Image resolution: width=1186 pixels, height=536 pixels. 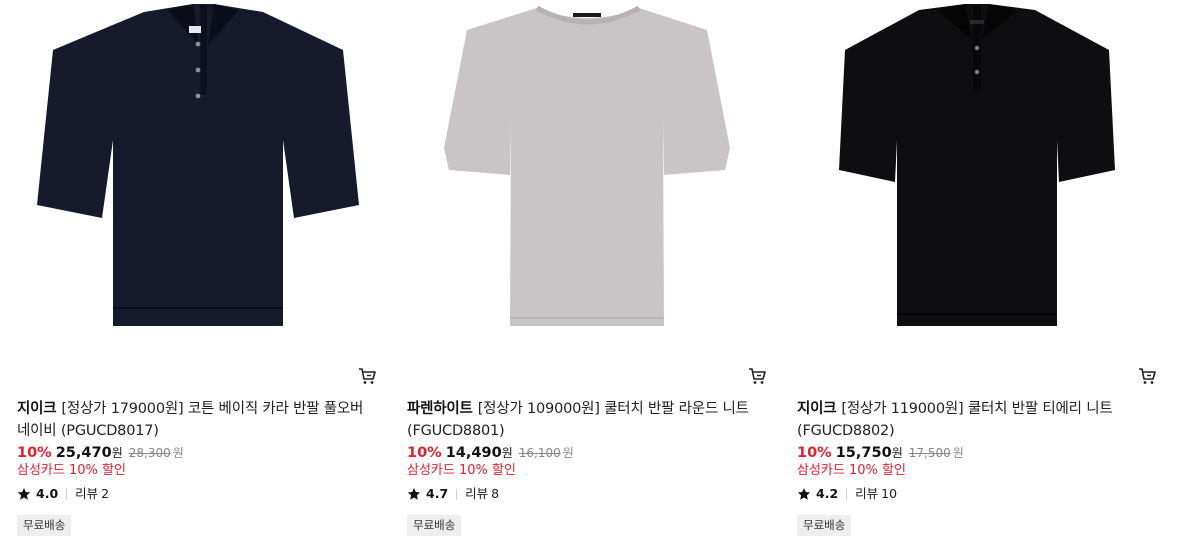 What do you see at coordinates (105, 493) in the screenshot?
I see `review-count: 2` at bounding box center [105, 493].